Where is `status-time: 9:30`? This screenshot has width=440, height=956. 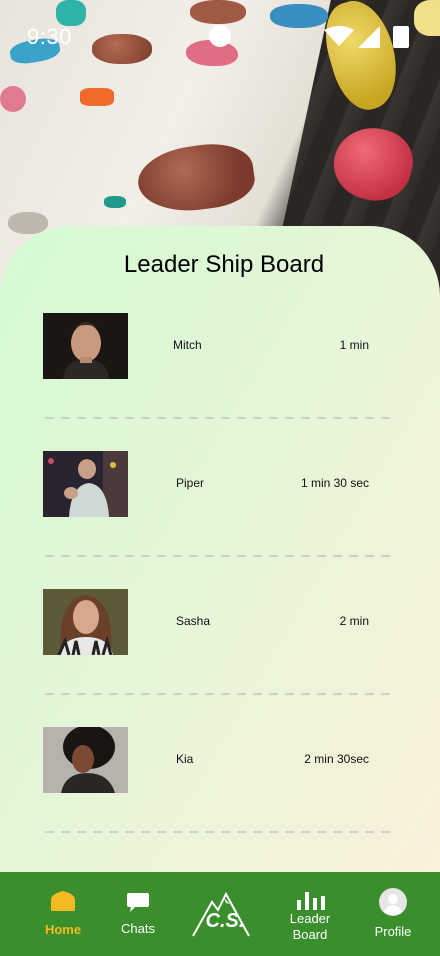
status-time: 9:30 is located at coordinates (49, 36).